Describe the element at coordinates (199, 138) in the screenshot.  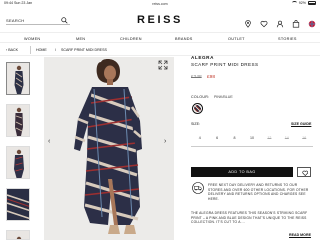
I see `size-option-4: 4` at that location.